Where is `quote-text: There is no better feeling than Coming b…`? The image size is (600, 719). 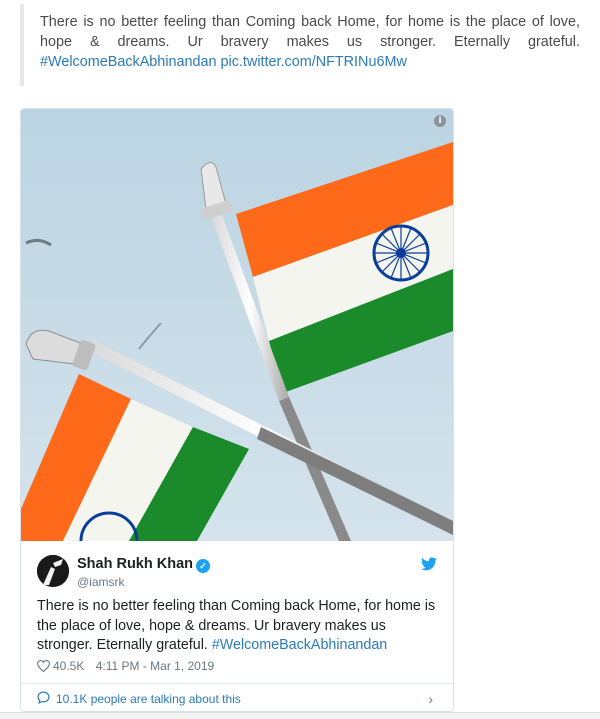
quote-text: There is no better feeling than Coming b… is located at coordinates (310, 32).